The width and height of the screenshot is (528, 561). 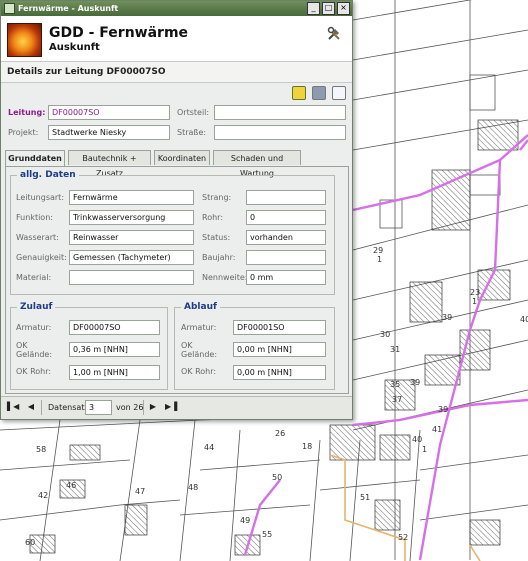 What do you see at coordinates (37, 237) in the screenshot?
I see `wasserart-label: Wasserart:` at bounding box center [37, 237].